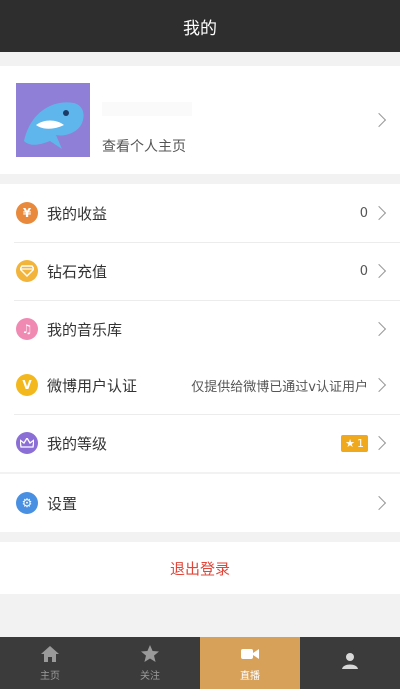  What do you see at coordinates (363, 213) in the screenshot?
I see `earnings-value: 0` at bounding box center [363, 213].